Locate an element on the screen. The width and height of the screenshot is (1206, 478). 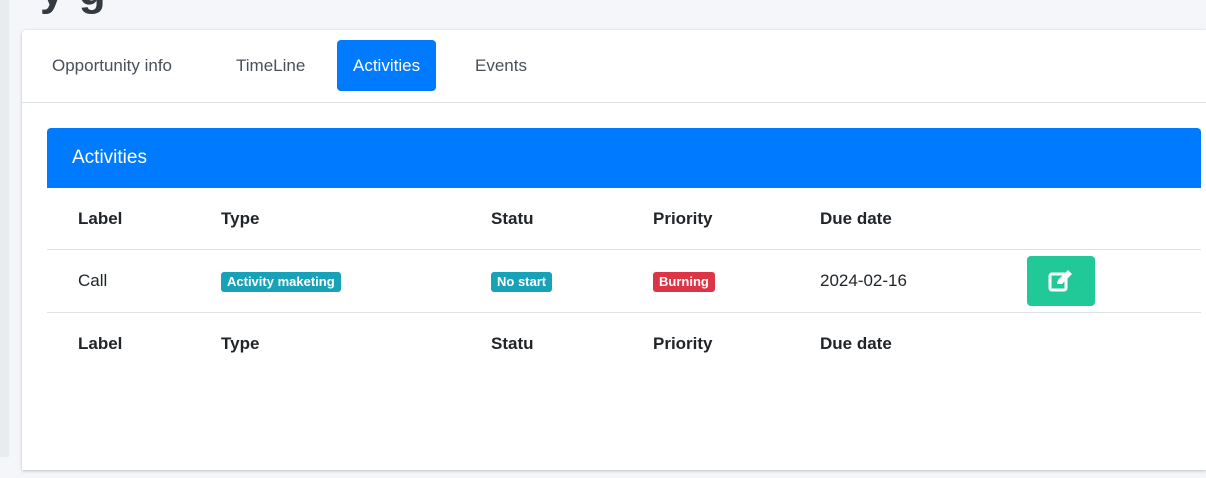
page-title: y g is located at coordinates (73, 8).